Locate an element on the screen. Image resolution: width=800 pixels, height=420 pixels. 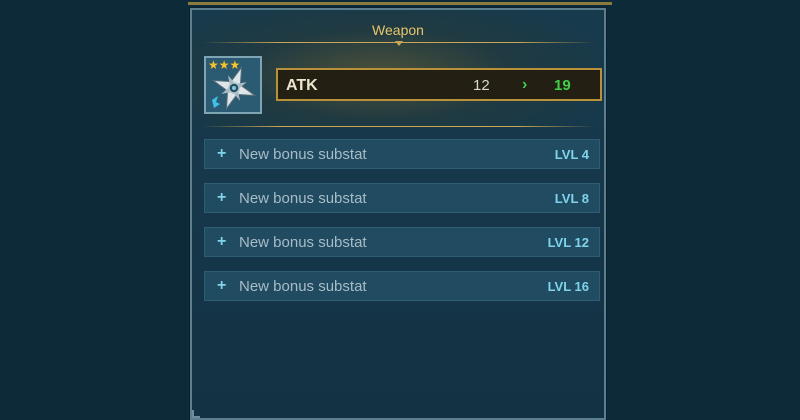
substat-level: LVL 16 is located at coordinates (568, 286).